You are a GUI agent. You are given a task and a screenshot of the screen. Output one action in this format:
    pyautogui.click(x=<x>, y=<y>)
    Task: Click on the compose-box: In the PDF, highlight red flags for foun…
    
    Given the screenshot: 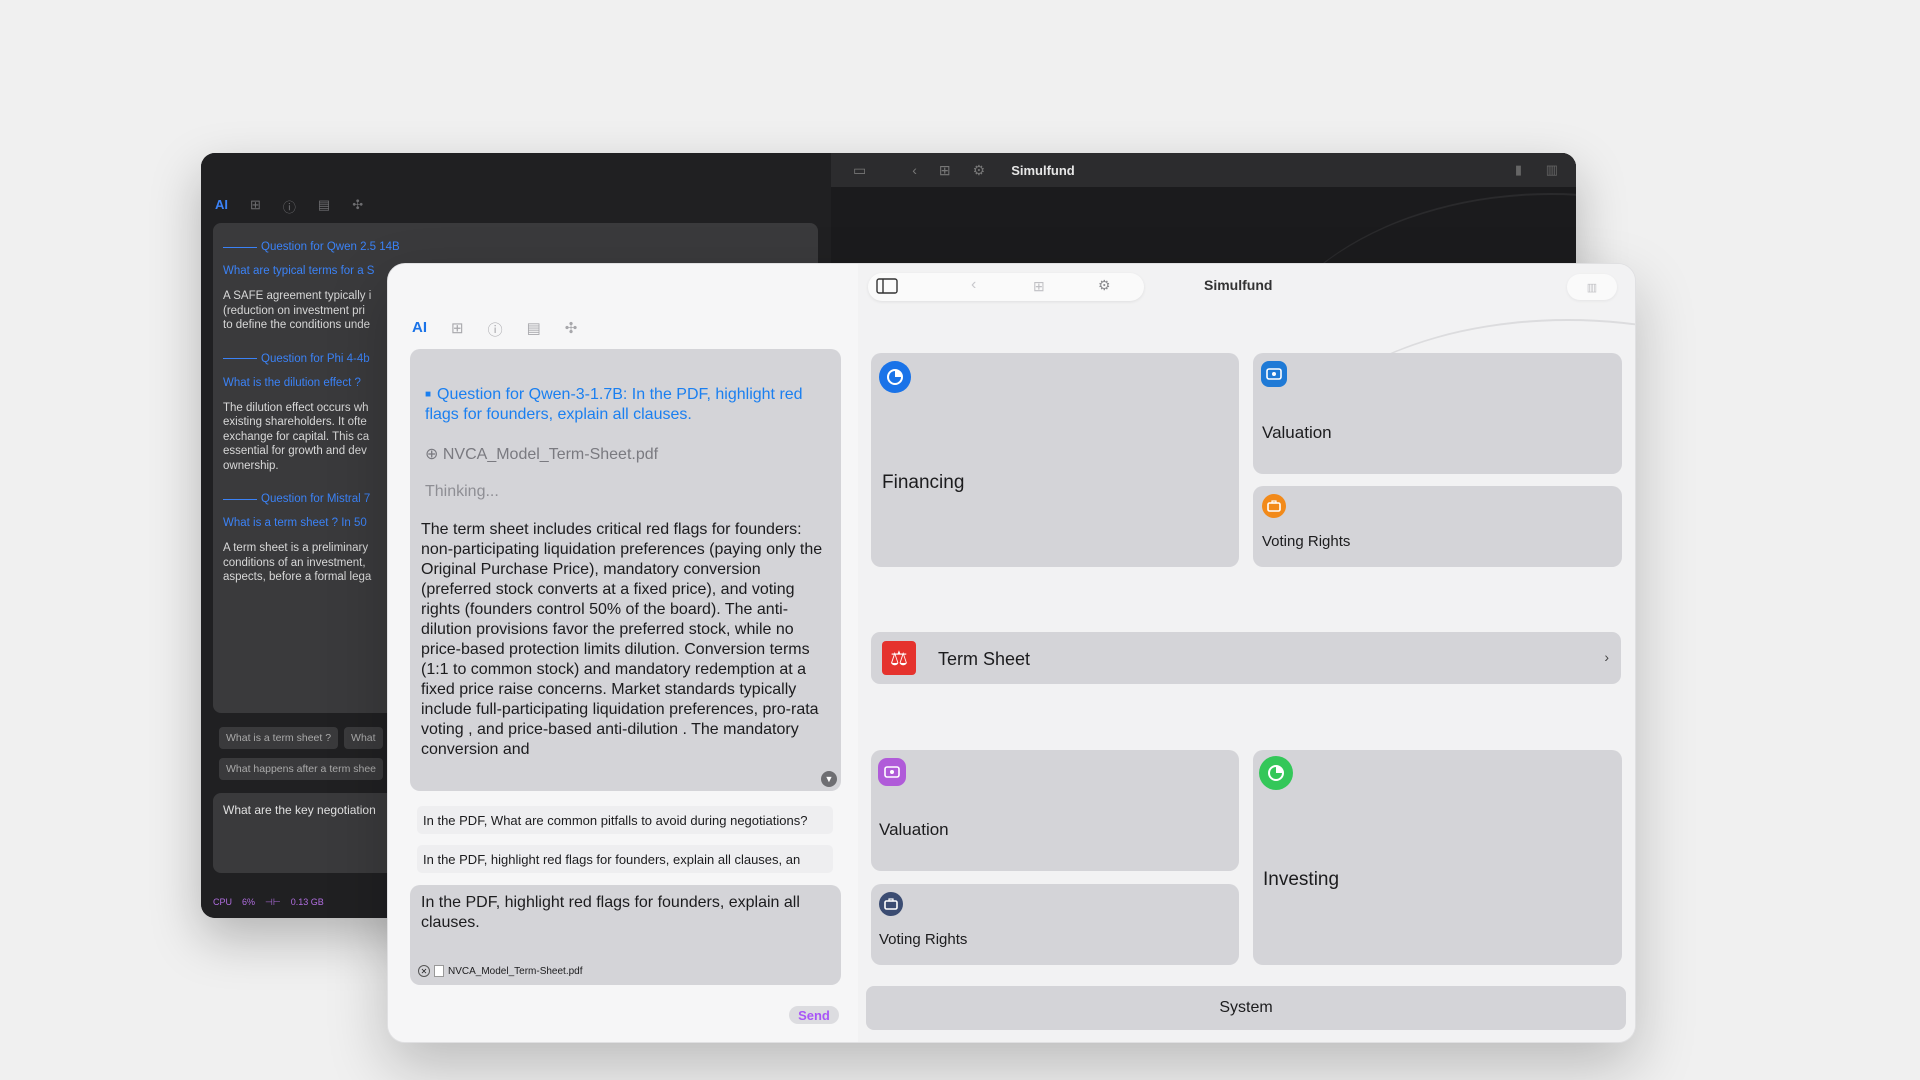 What is the action you would take?
    pyautogui.click(x=625, y=935)
    